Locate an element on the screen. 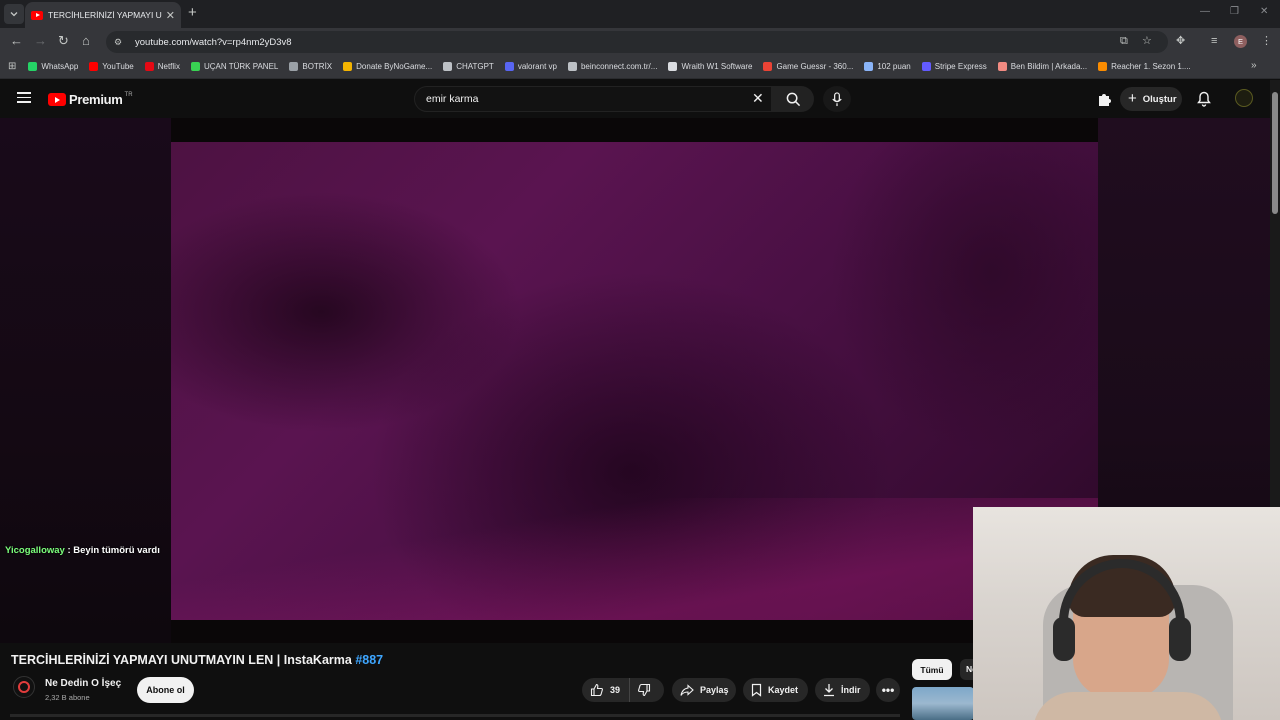 This screenshot has height=720, width=1280. bookmark-label: Wraith W1 Software is located at coordinates (717, 66).